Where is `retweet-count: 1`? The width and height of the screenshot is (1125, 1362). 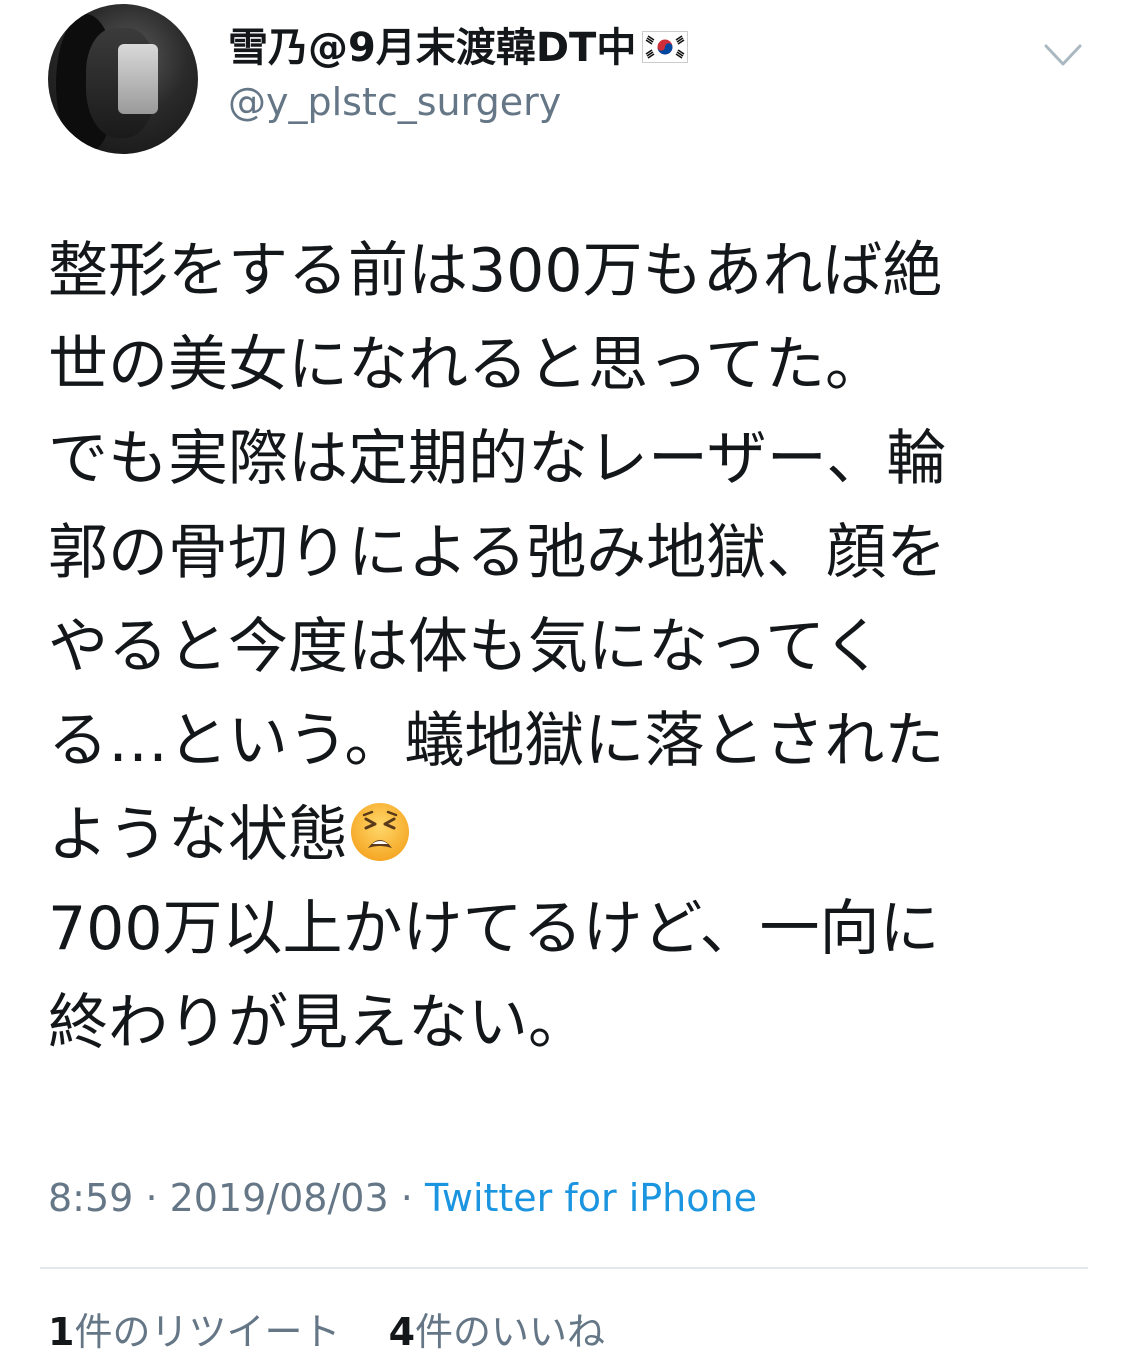 retweet-count: 1 is located at coordinates (61, 1332).